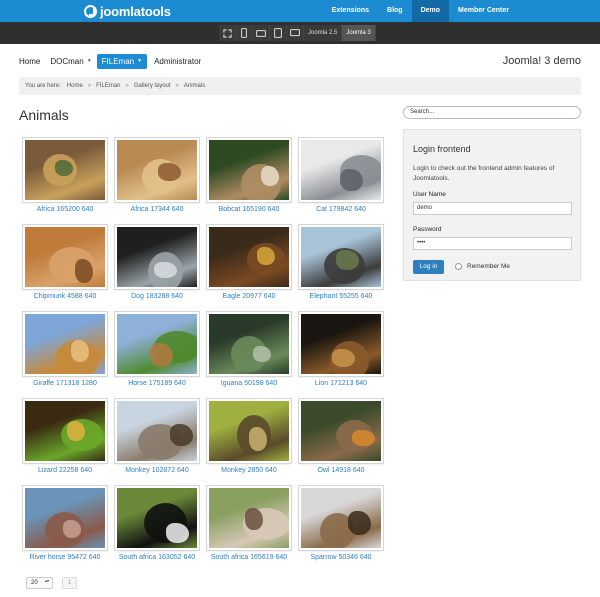 This screenshot has height=597, width=600. What do you see at coordinates (227, 33) in the screenshot?
I see `fullscreen-icon` at bounding box center [227, 33].